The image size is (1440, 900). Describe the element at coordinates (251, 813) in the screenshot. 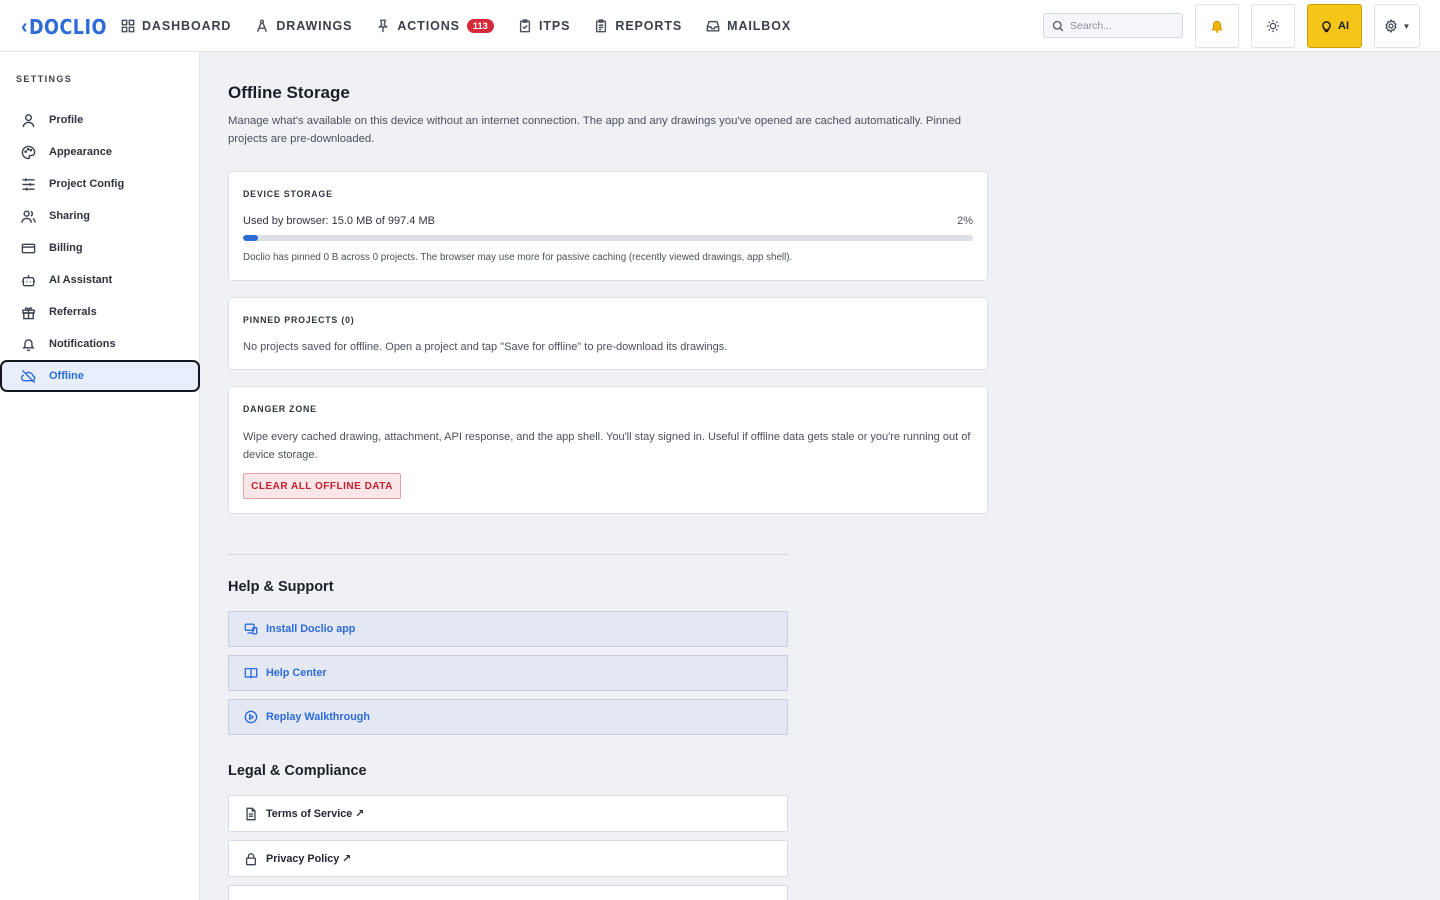

I see `document-icon` at that location.